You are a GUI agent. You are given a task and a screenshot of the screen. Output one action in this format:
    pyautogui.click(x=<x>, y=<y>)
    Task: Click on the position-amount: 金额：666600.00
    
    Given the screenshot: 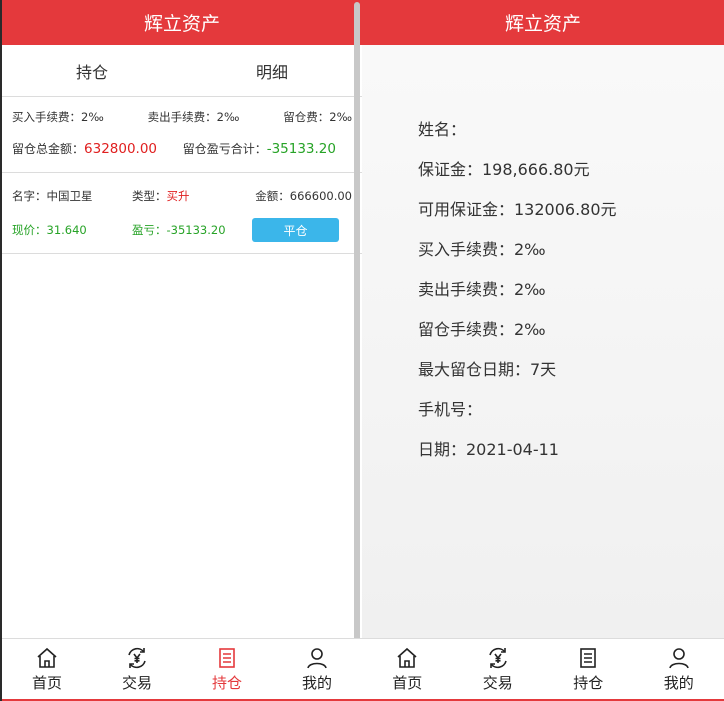 What is the action you would take?
    pyautogui.click(x=303, y=196)
    